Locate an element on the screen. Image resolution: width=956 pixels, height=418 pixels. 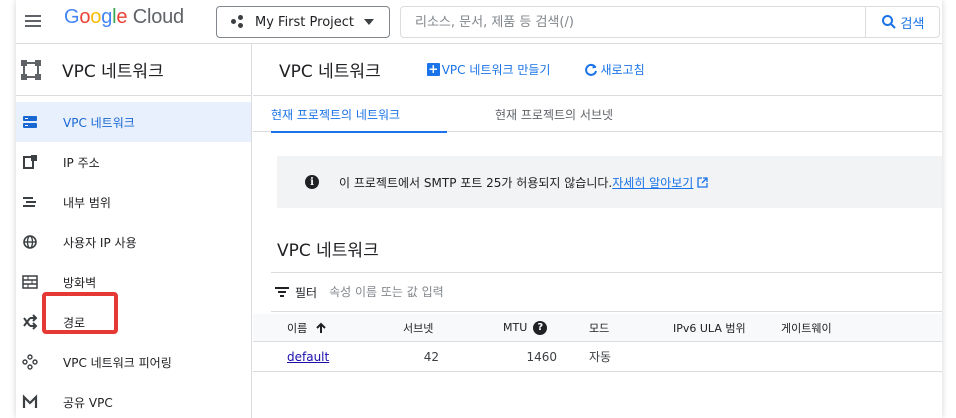
filter-label: 필터 is located at coordinates (306, 292).